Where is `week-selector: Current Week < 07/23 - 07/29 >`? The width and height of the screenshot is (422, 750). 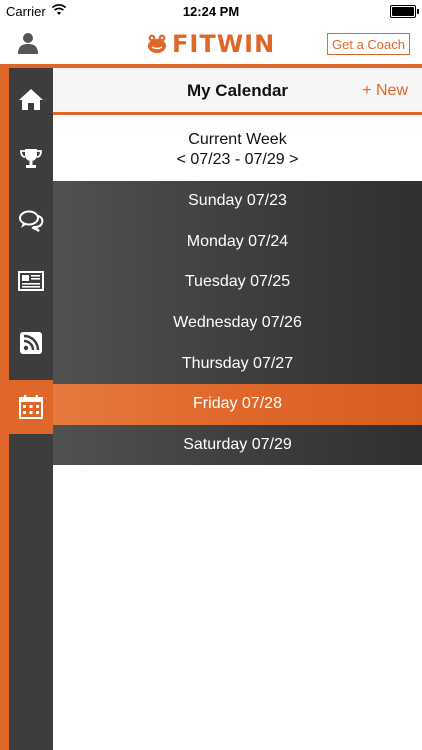
week-selector: Current Week < 07/23 - 07/29 > is located at coordinates (237, 148).